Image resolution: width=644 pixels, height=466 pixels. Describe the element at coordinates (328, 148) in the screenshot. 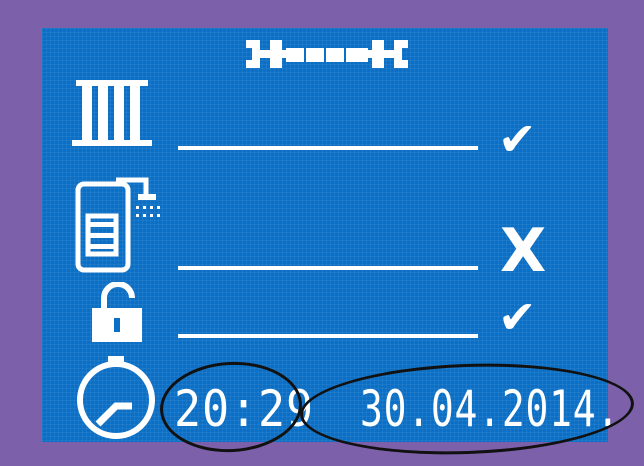

I see `heating-setting-line` at that location.